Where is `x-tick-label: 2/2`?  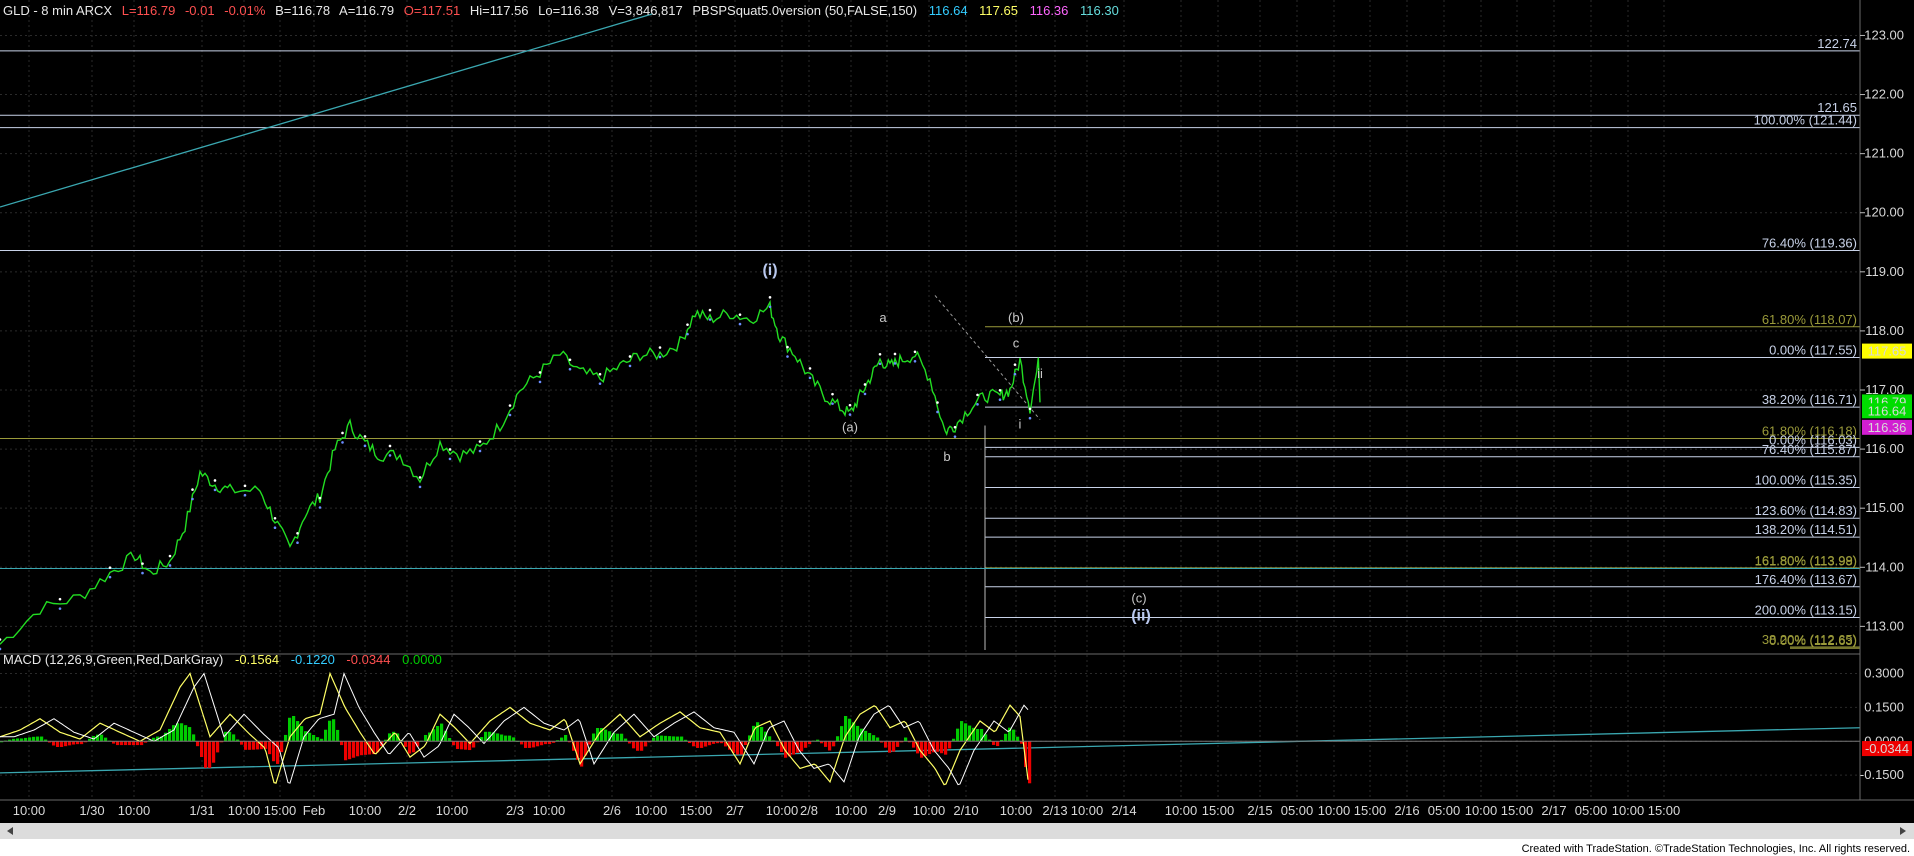
x-tick-label: 2/2 is located at coordinates (407, 810).